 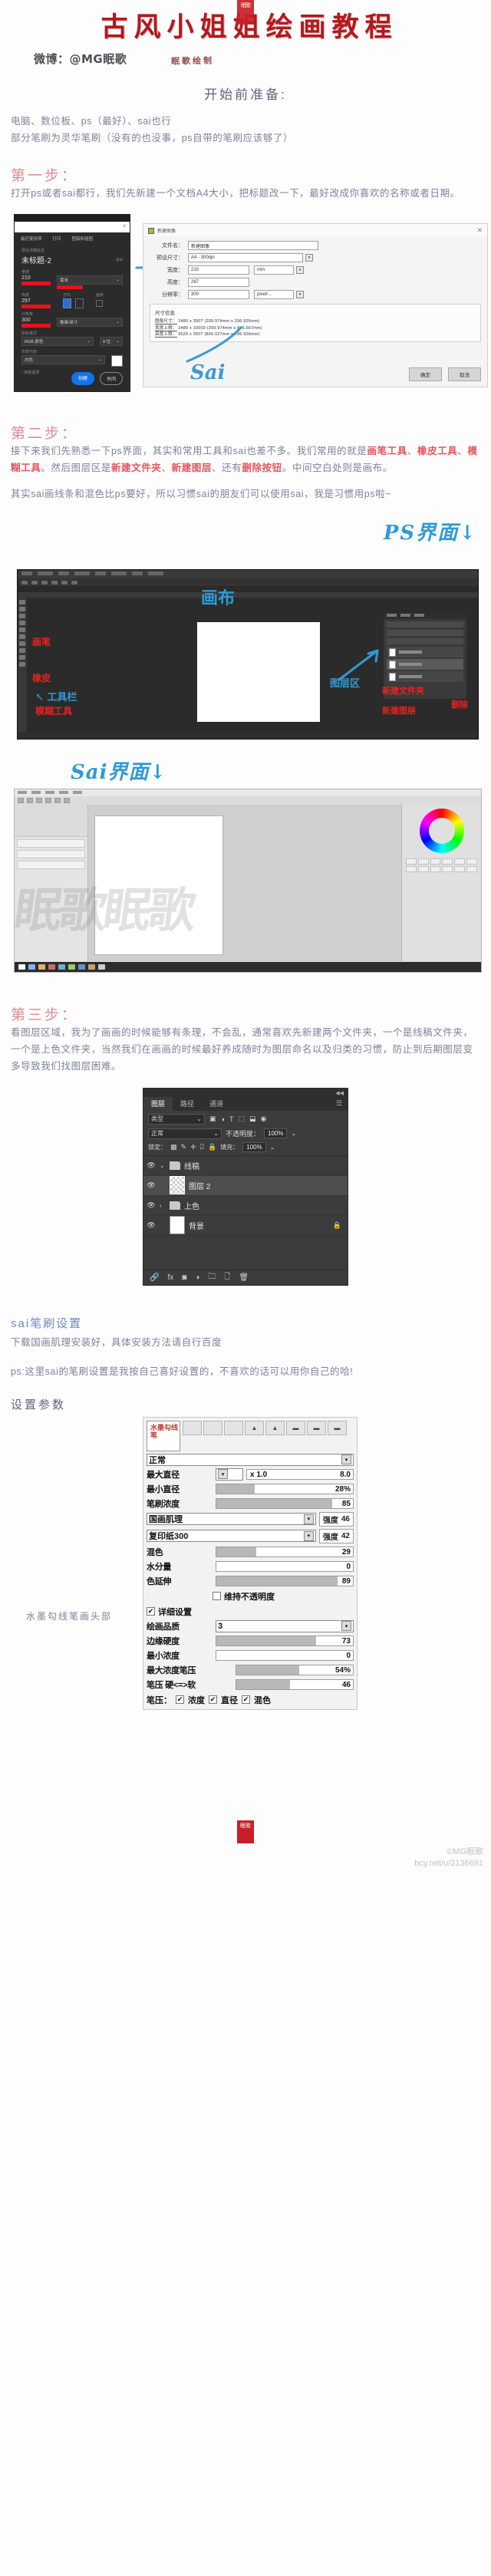 I want to click on width-unit-select: 毫米 ⌄, so click(x=90, y=280).